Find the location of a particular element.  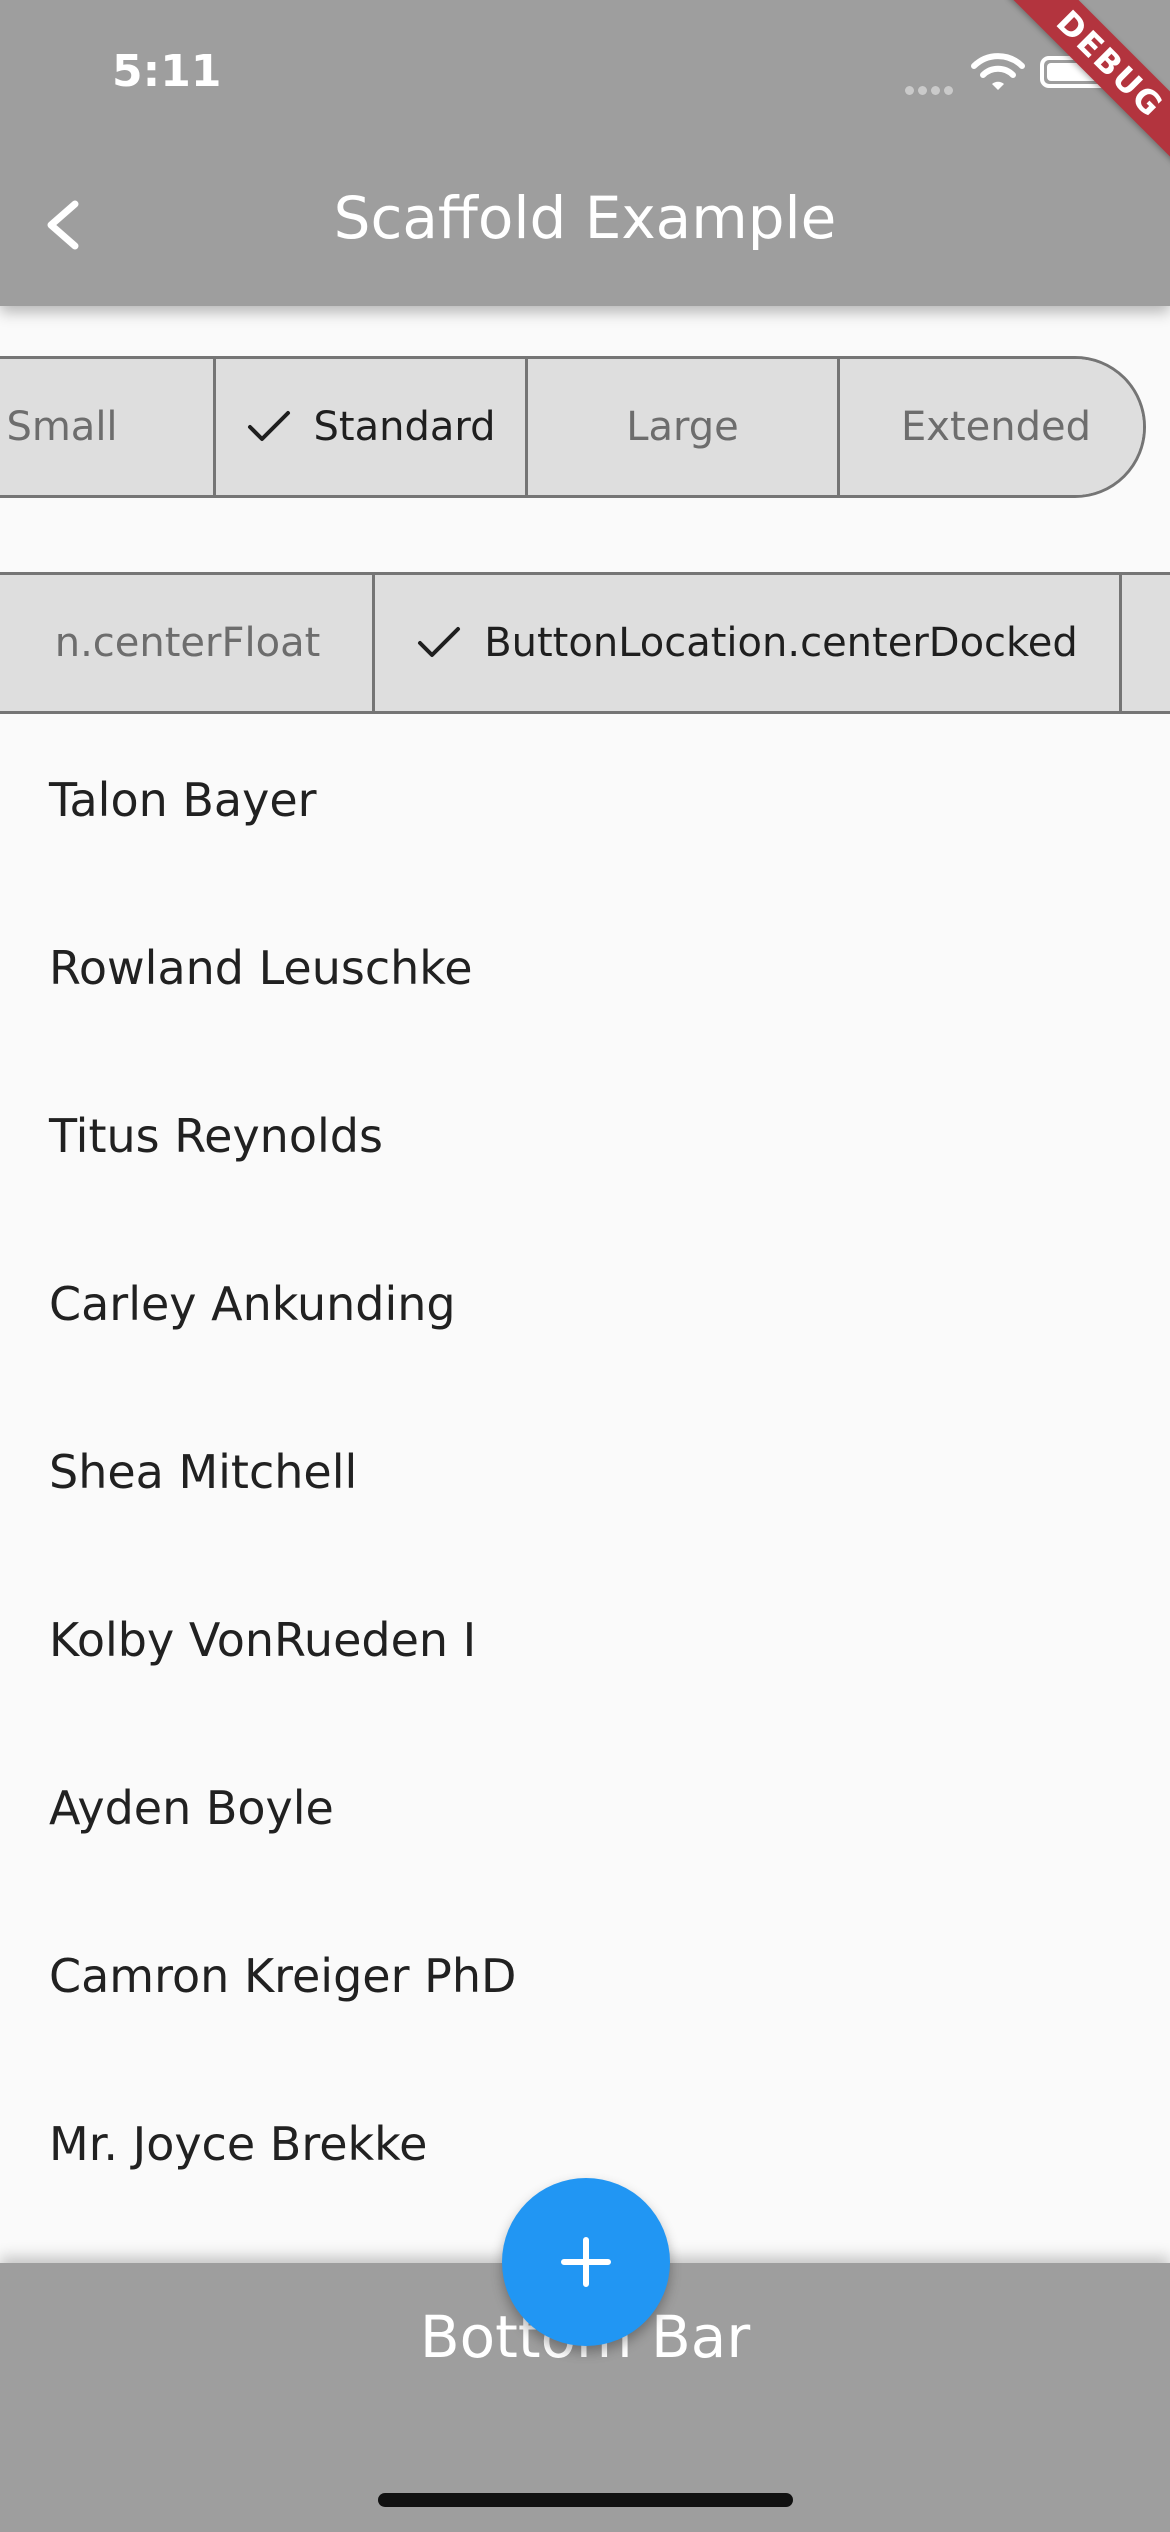

segment-center-docked: ButtonLocation.centerDocked is located at coordinates (748, 643).